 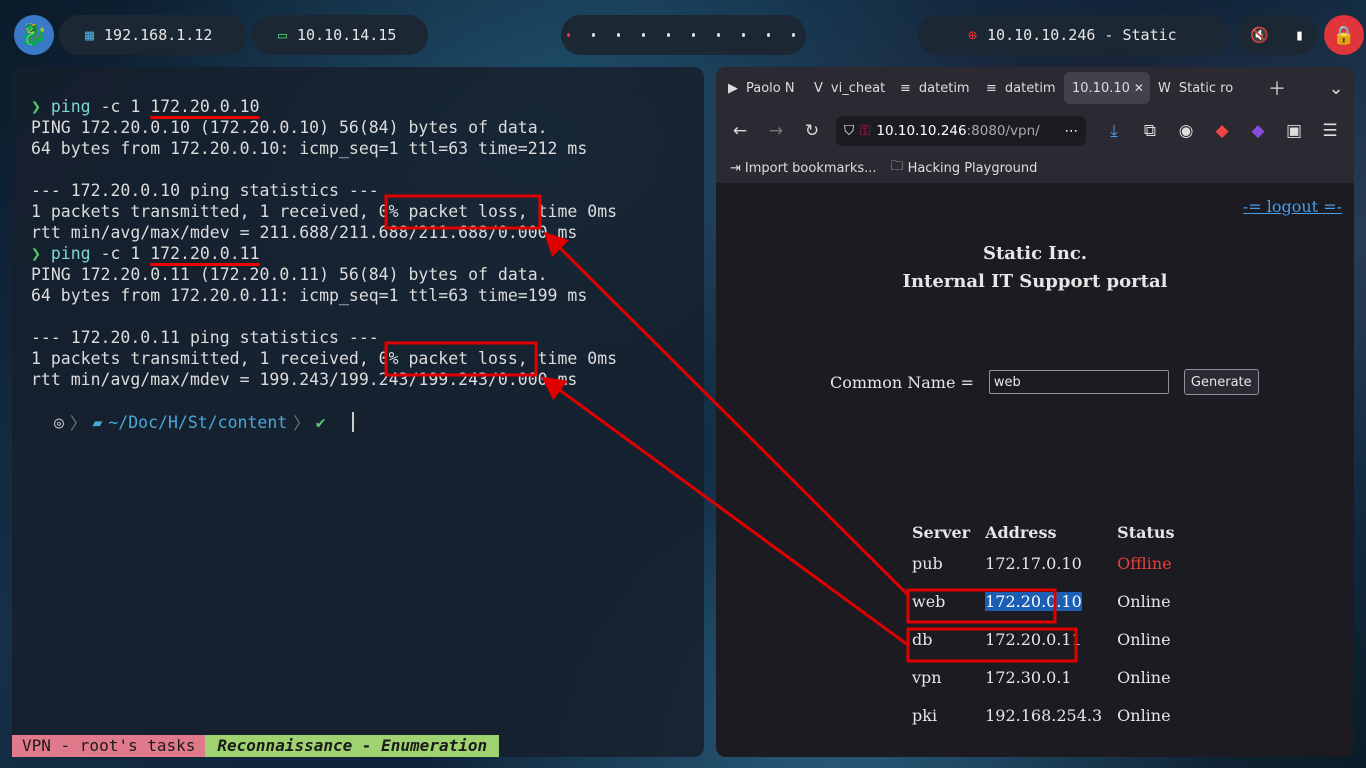 I want to click on new-tab-icon: ＋, so click(x=1277, y=88).